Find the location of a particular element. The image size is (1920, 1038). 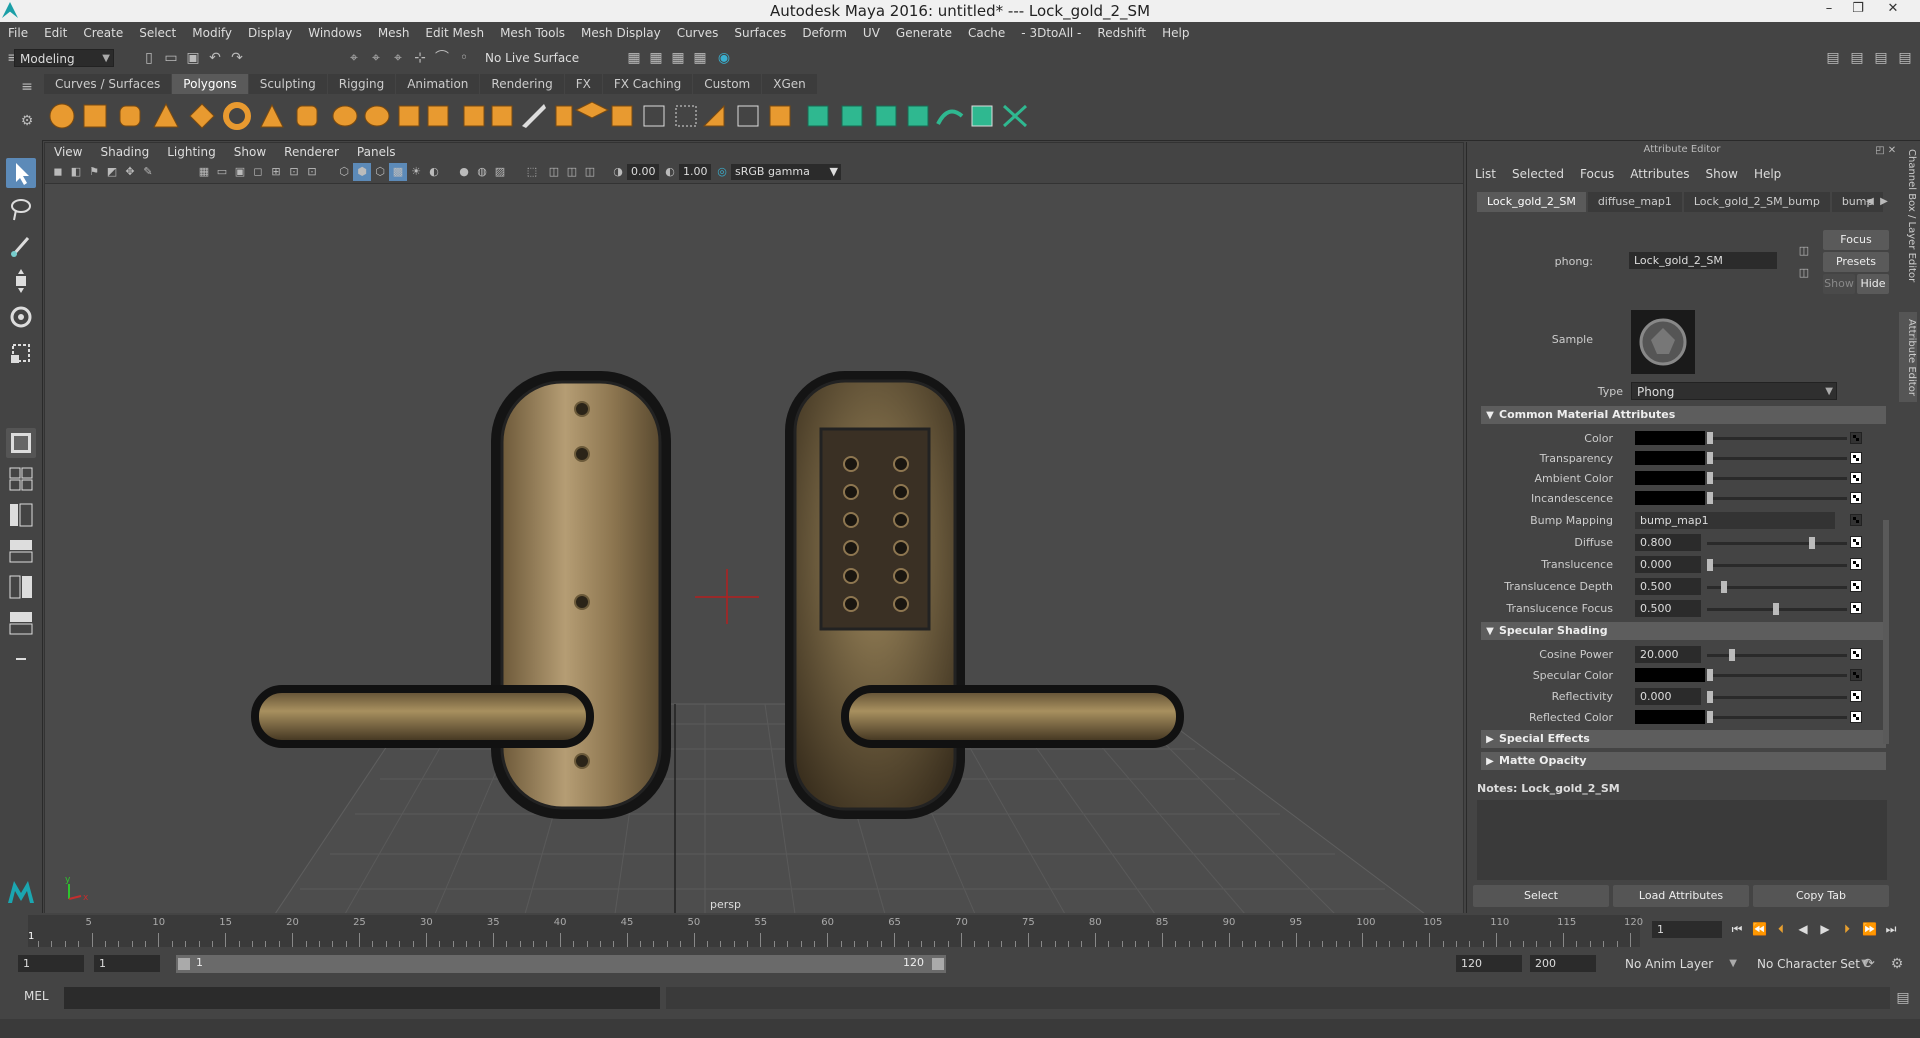

presets-button: Presets is located at coordinates (1856, 262).